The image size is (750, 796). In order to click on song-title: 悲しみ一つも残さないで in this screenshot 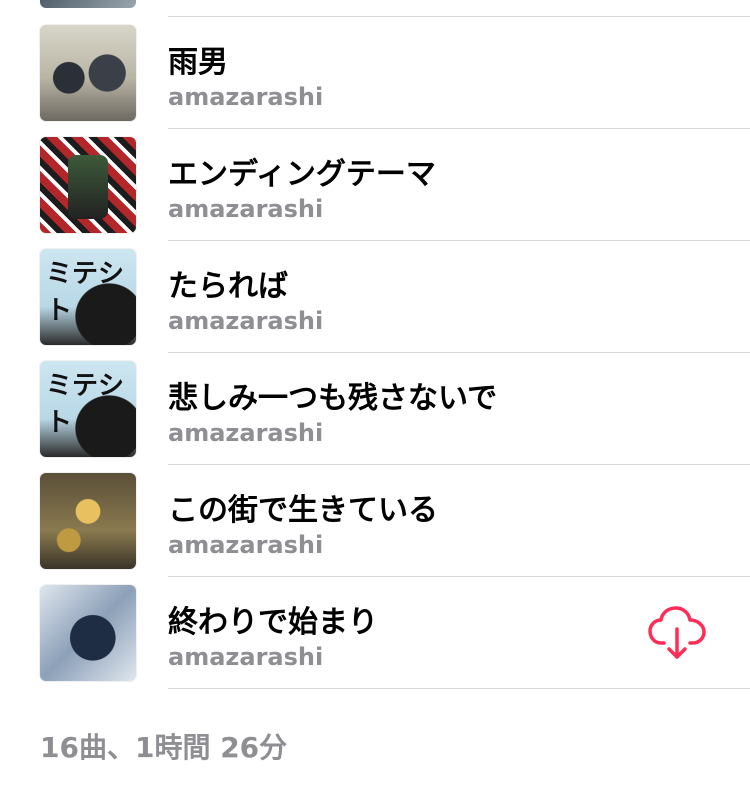, I will do `click(333, 398)`.